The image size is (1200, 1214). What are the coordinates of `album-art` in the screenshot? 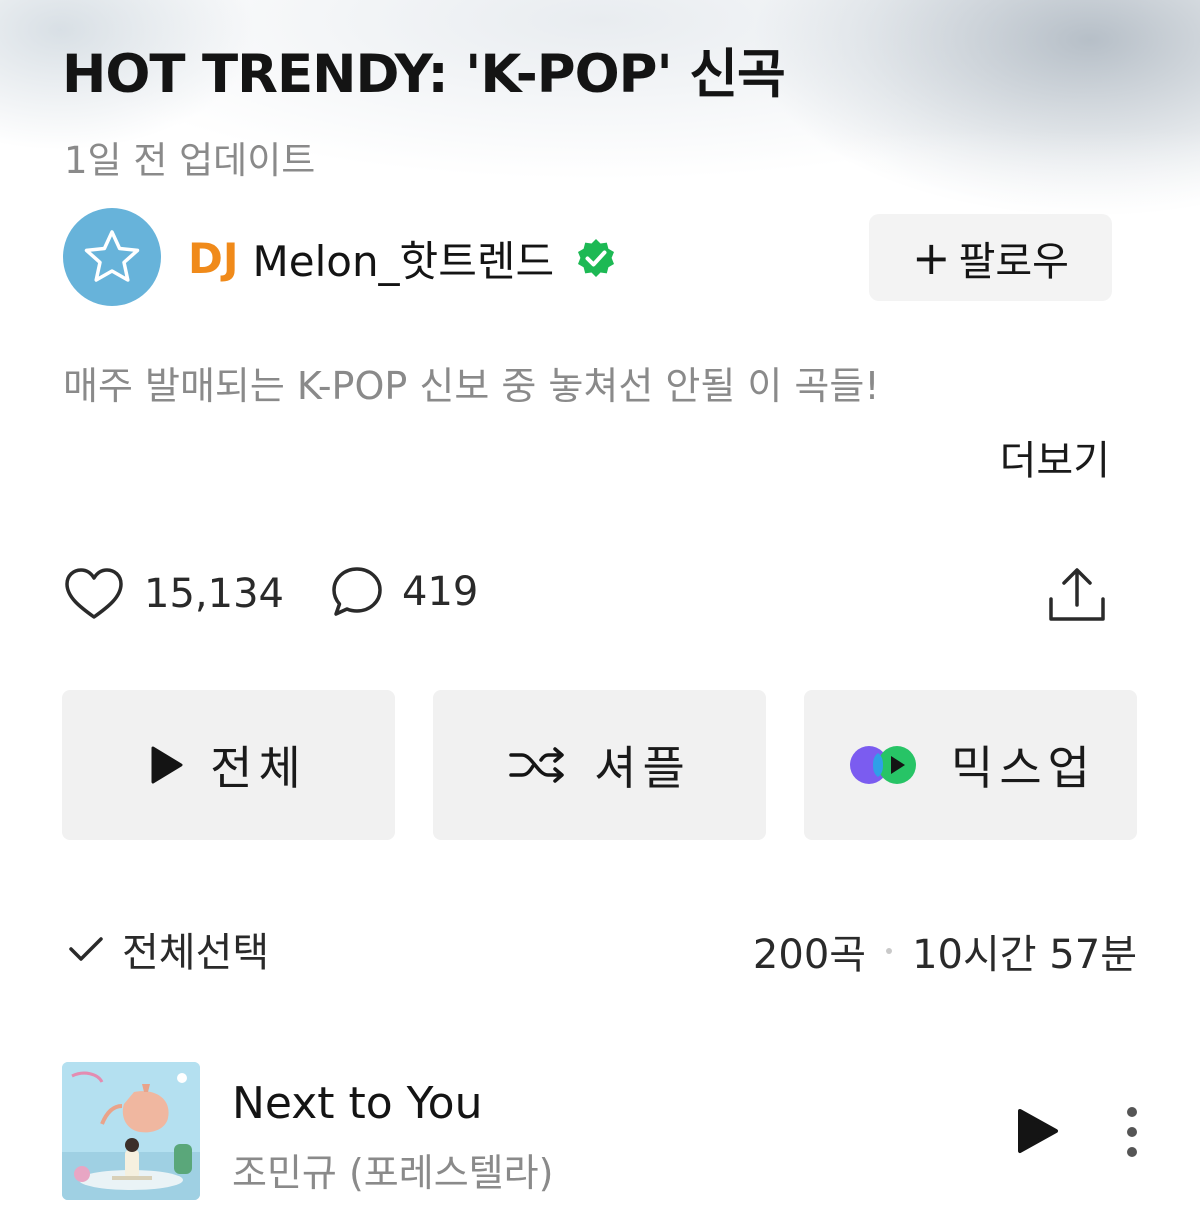 It's located at (131, 1131).